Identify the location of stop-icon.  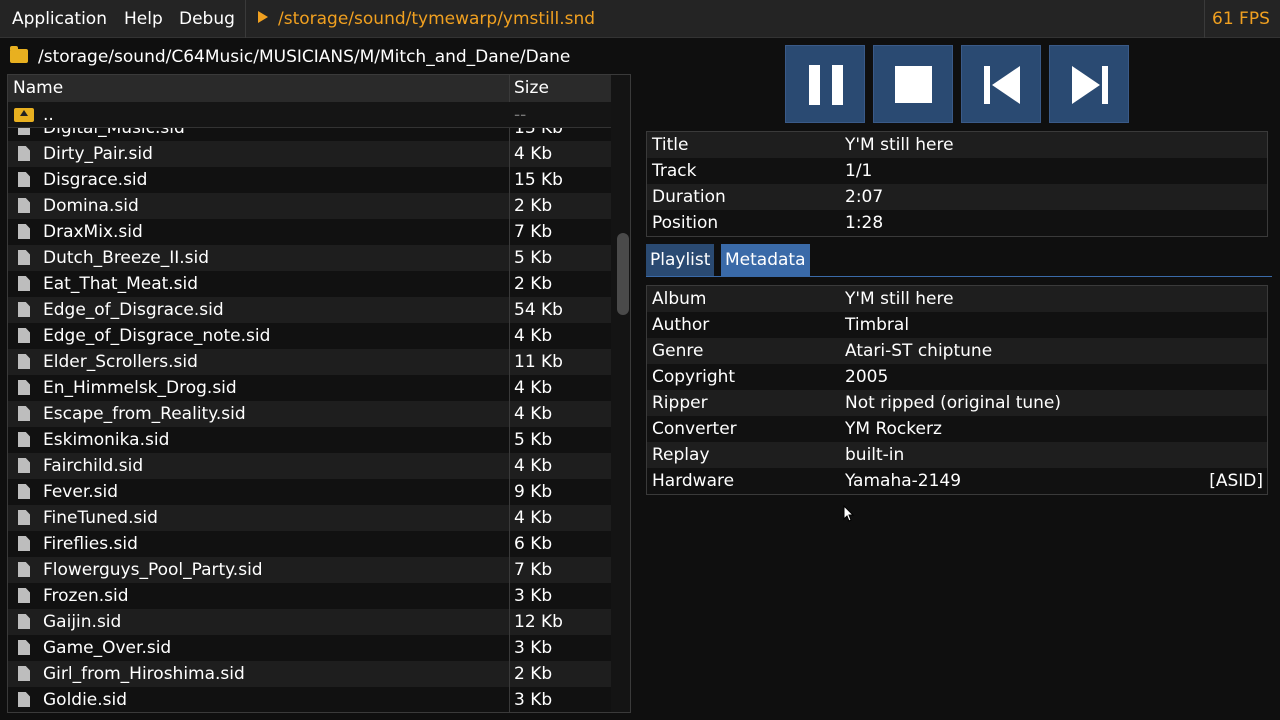
(913, 84).